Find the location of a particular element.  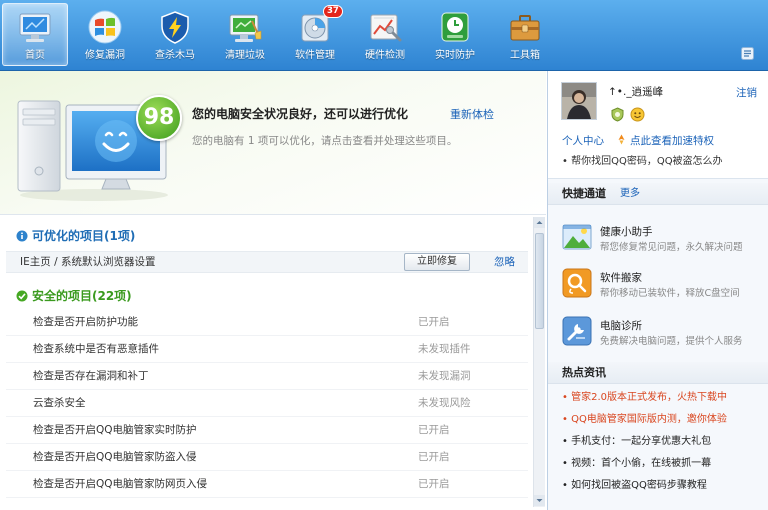

toolbar-item-software-manager: 37 软件管理 is located at coordinates (315, 34).